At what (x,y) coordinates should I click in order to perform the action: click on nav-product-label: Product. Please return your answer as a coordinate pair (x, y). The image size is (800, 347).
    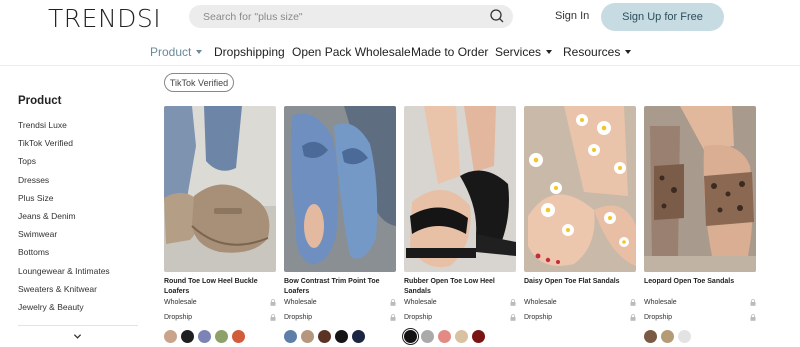
    Looking at the image, I should click on (171, 52).